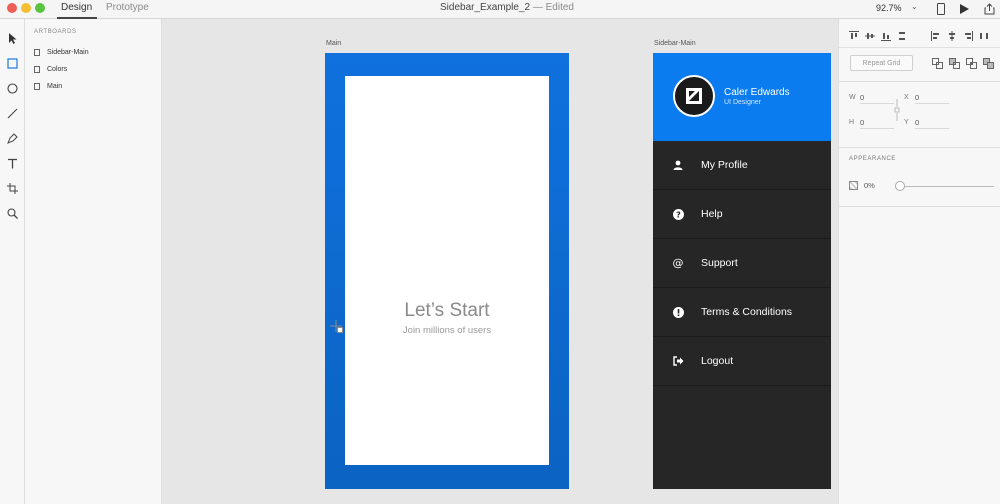  What do you see at coordinates (877, 98) in the screenshot?
I see `width-field: 0` at bounding box center [877, 98].